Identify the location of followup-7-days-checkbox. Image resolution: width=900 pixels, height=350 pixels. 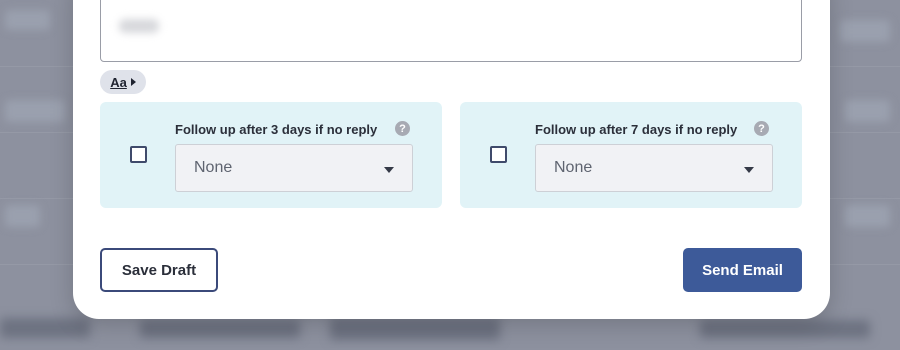
(498, 154).